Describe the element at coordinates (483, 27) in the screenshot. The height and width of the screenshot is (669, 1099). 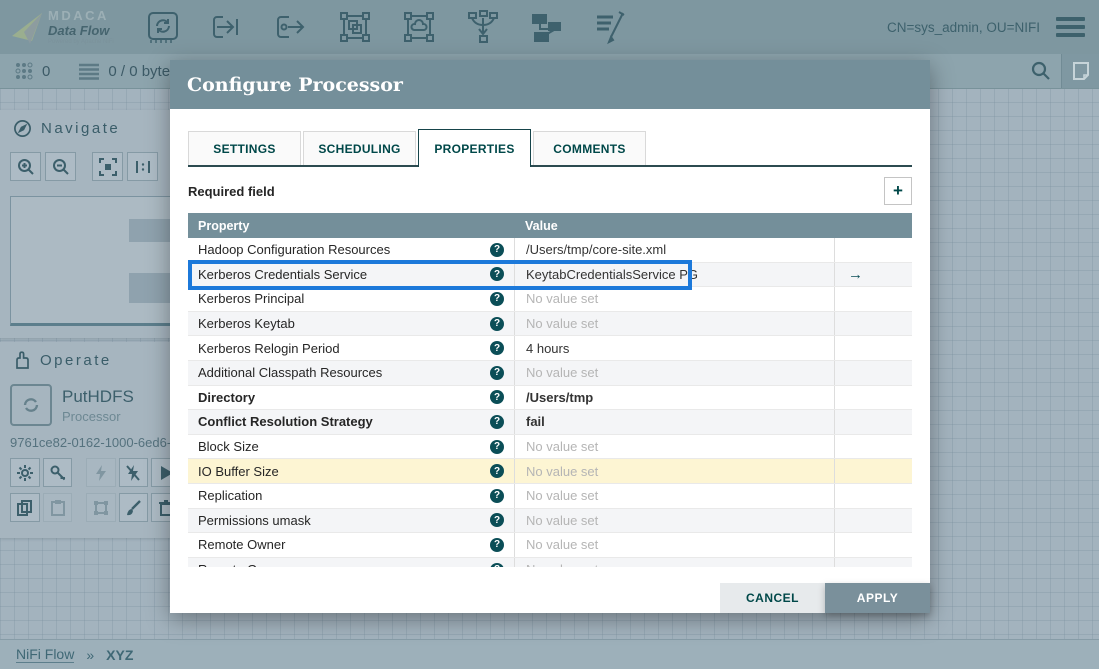
I see `funnel-icon` at that location.